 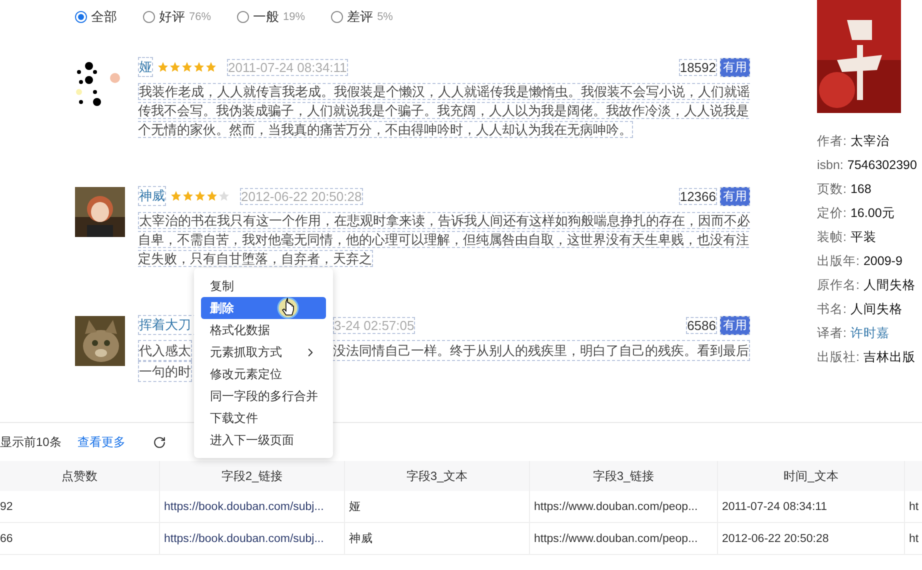 What do you see at coordinates (437, 507) in the screenshot?
I see `table-cell: 娅` at bounding box center [437, 507].